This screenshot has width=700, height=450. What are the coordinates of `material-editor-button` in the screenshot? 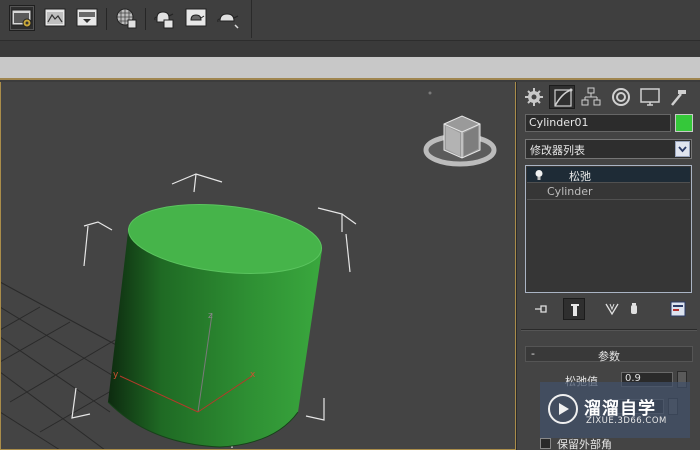 It's located at (126, 18).